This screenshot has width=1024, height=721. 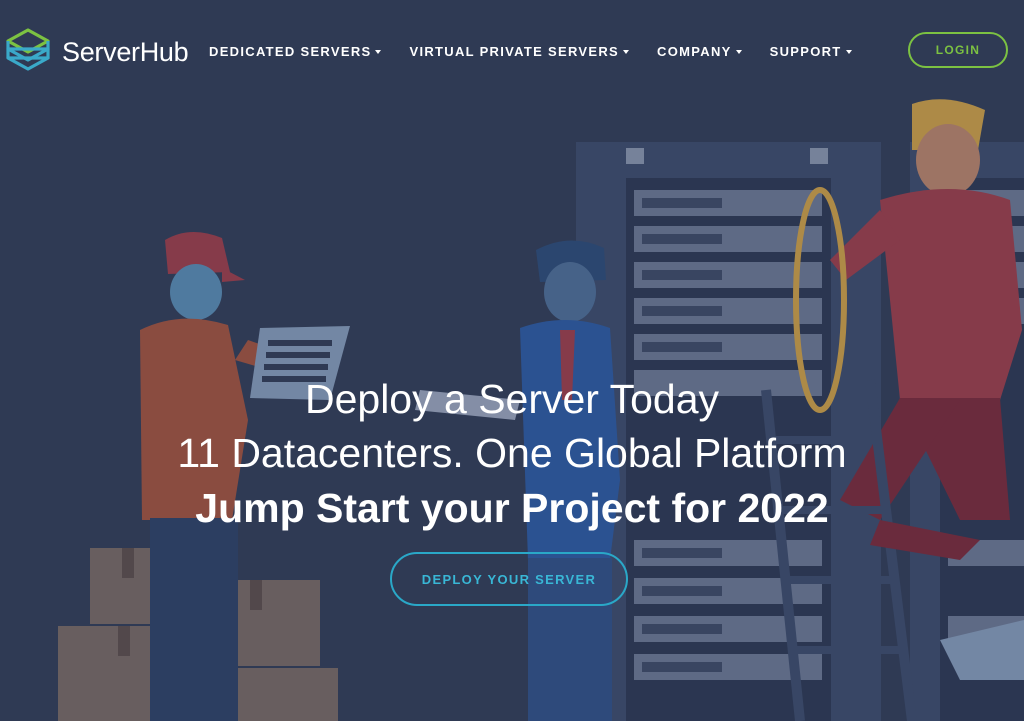 What do you see at coordinates (290, 51) in the screenshot?
I see `nav-label: DEDICATED SERVERS` at bounding box center [290, 51].